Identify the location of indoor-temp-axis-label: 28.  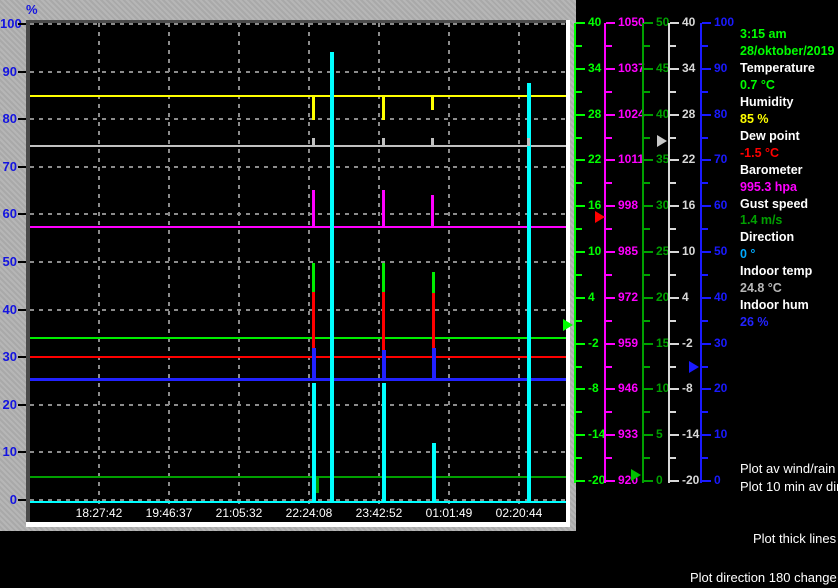
(689, 113).